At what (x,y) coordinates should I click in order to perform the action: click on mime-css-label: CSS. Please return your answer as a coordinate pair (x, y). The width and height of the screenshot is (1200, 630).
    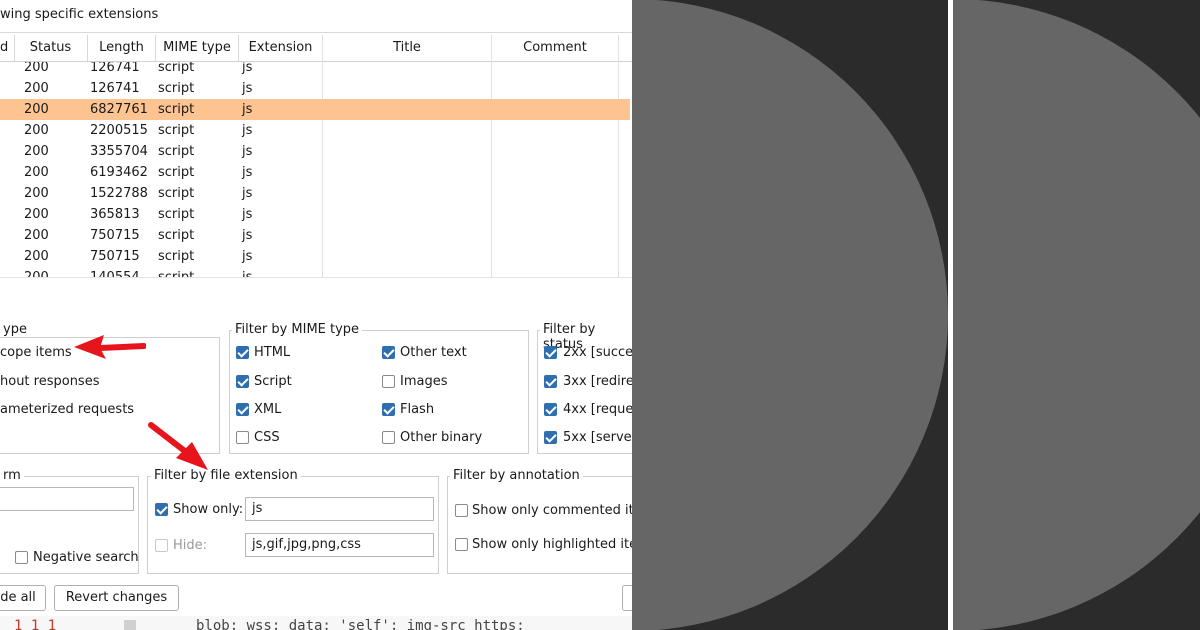
    Looking at the image, I should click on (267, 437).